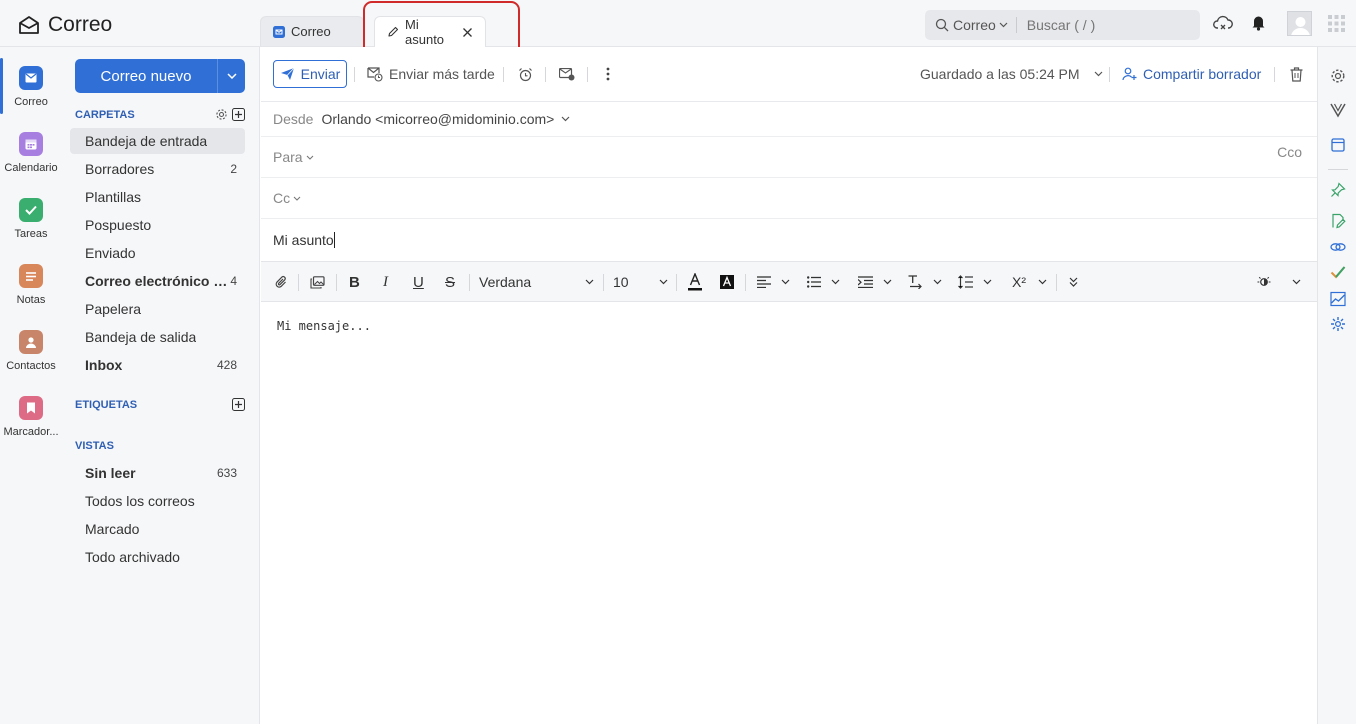 Image resolution: width=1356 pixels, height=724 pixels. I want to click on paperclip-icon, so click(281, 282).